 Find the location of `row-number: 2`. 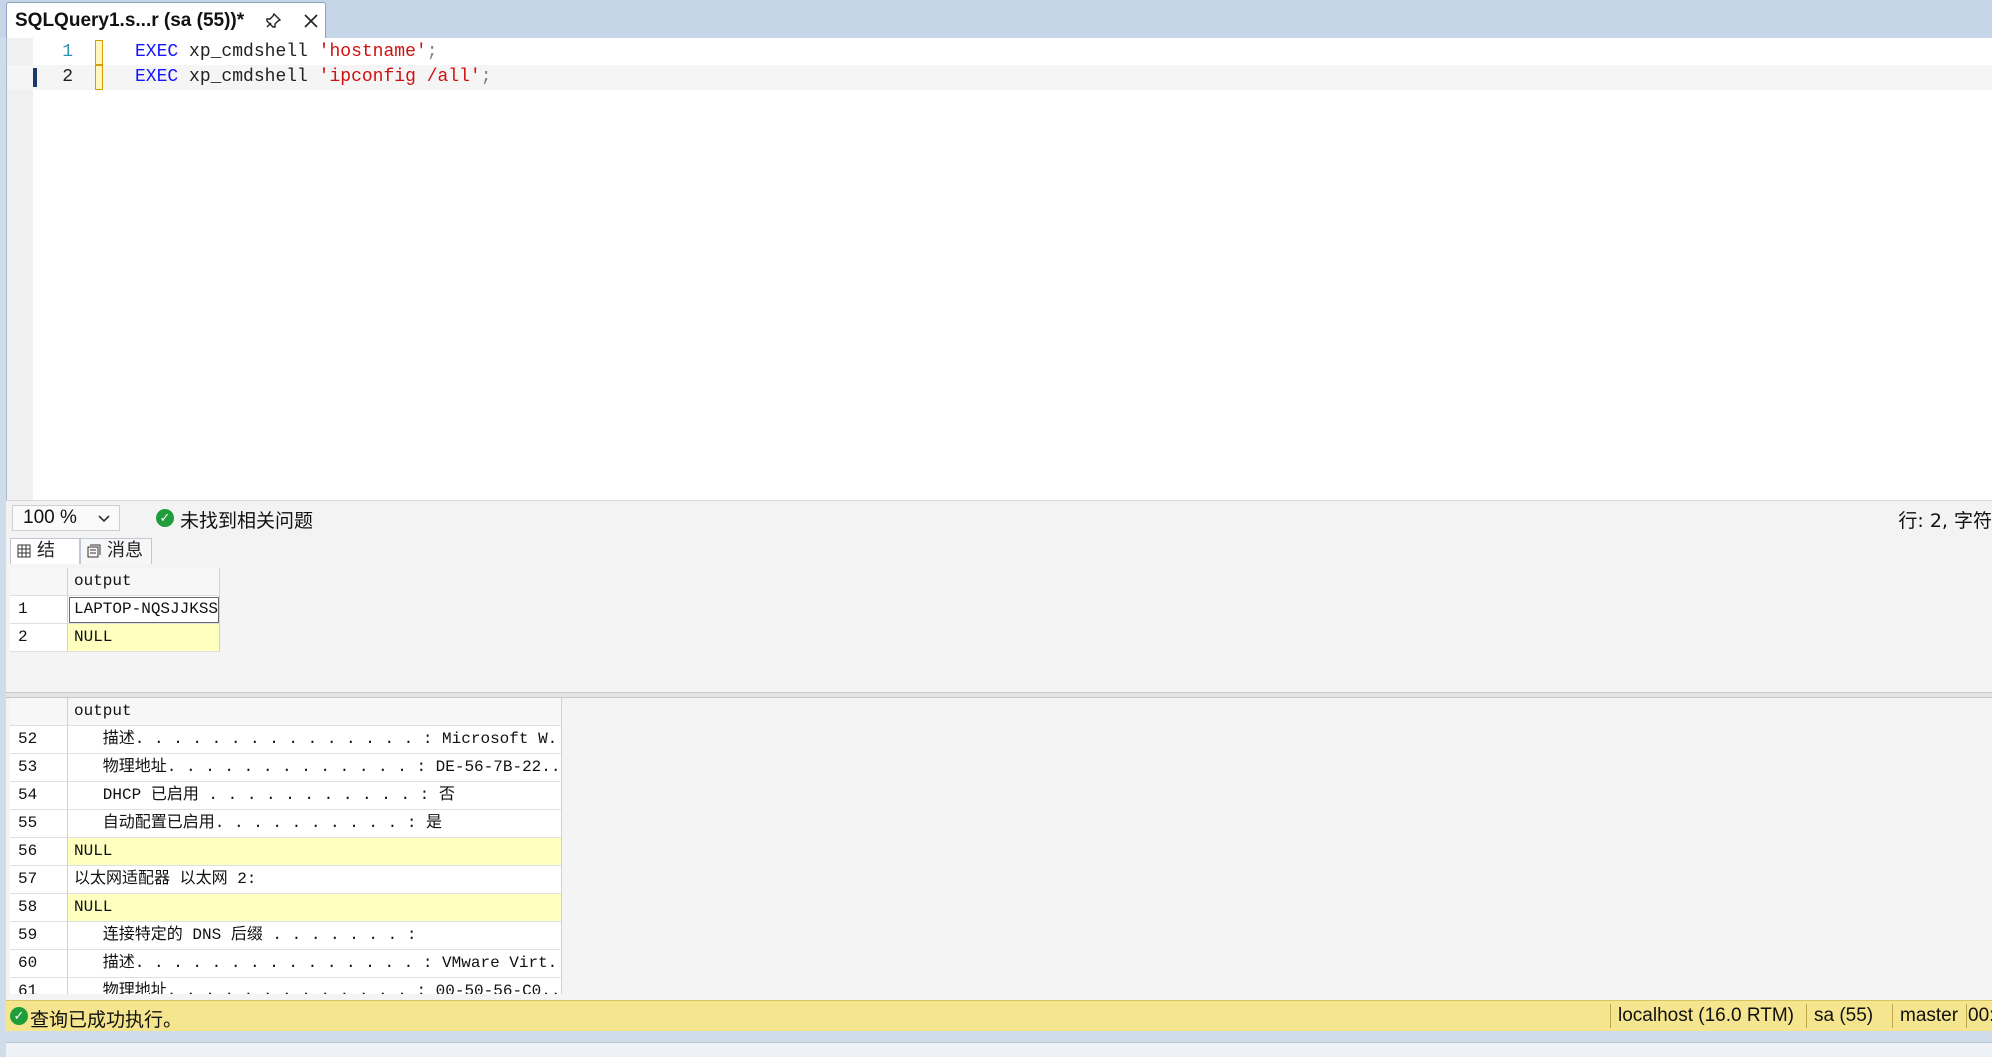

row-number: 2 is located at coordinates (39, 638).